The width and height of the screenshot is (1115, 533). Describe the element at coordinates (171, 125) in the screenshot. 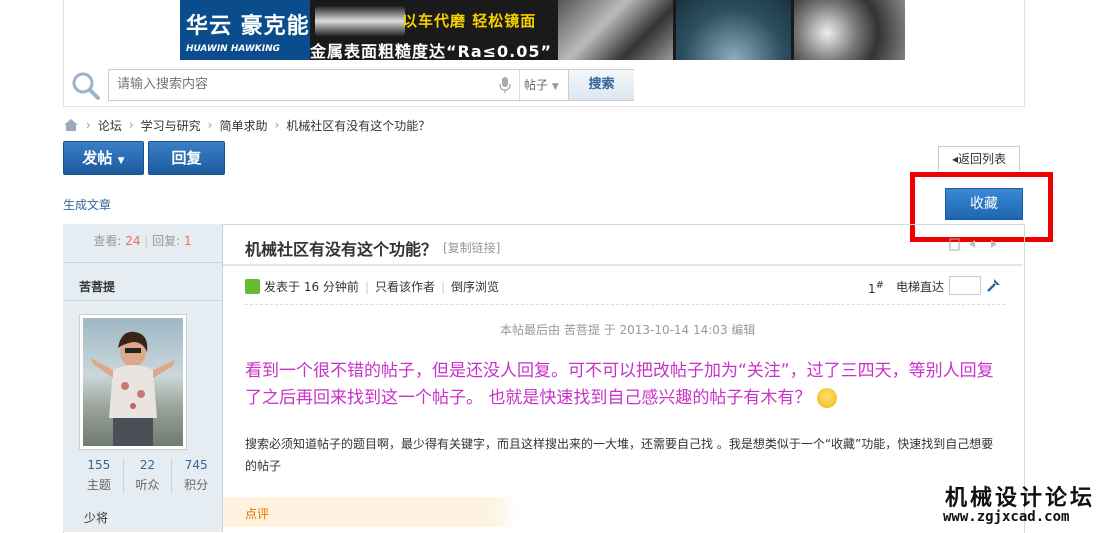

I see `breadcrumb-study: 学习与研究` at that location.